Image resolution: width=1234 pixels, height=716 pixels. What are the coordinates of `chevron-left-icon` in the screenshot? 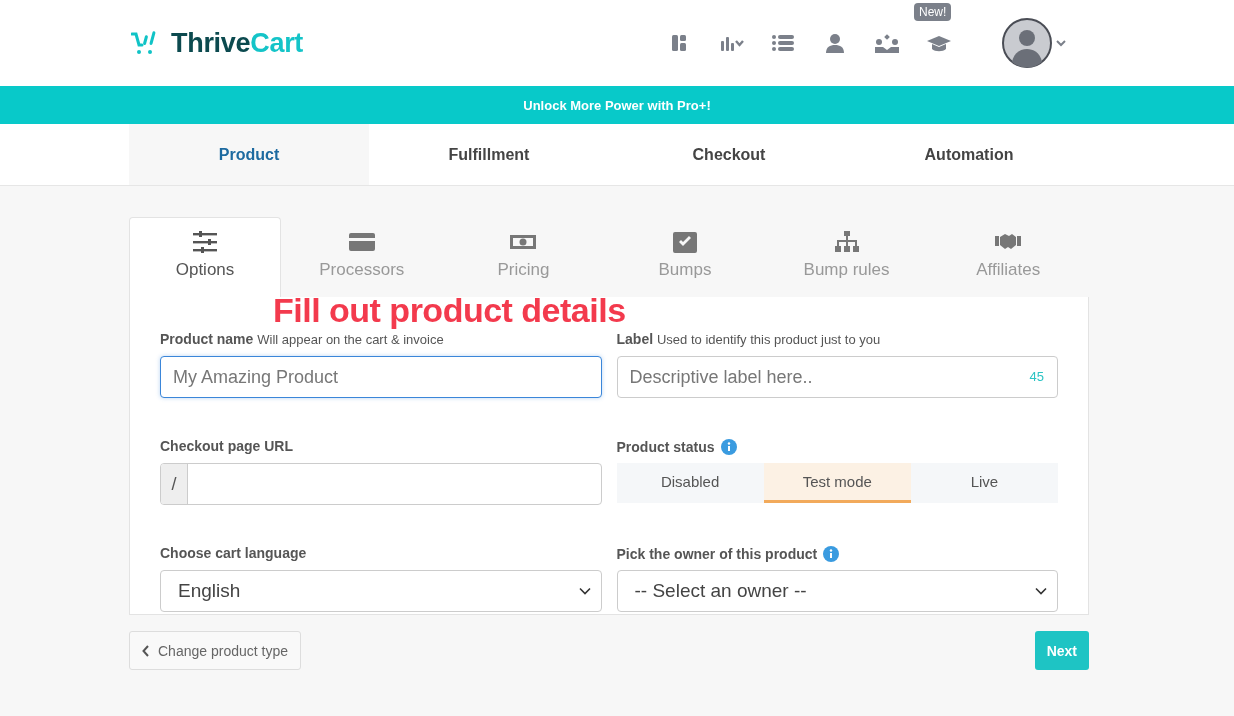 It's located at (146, 650).